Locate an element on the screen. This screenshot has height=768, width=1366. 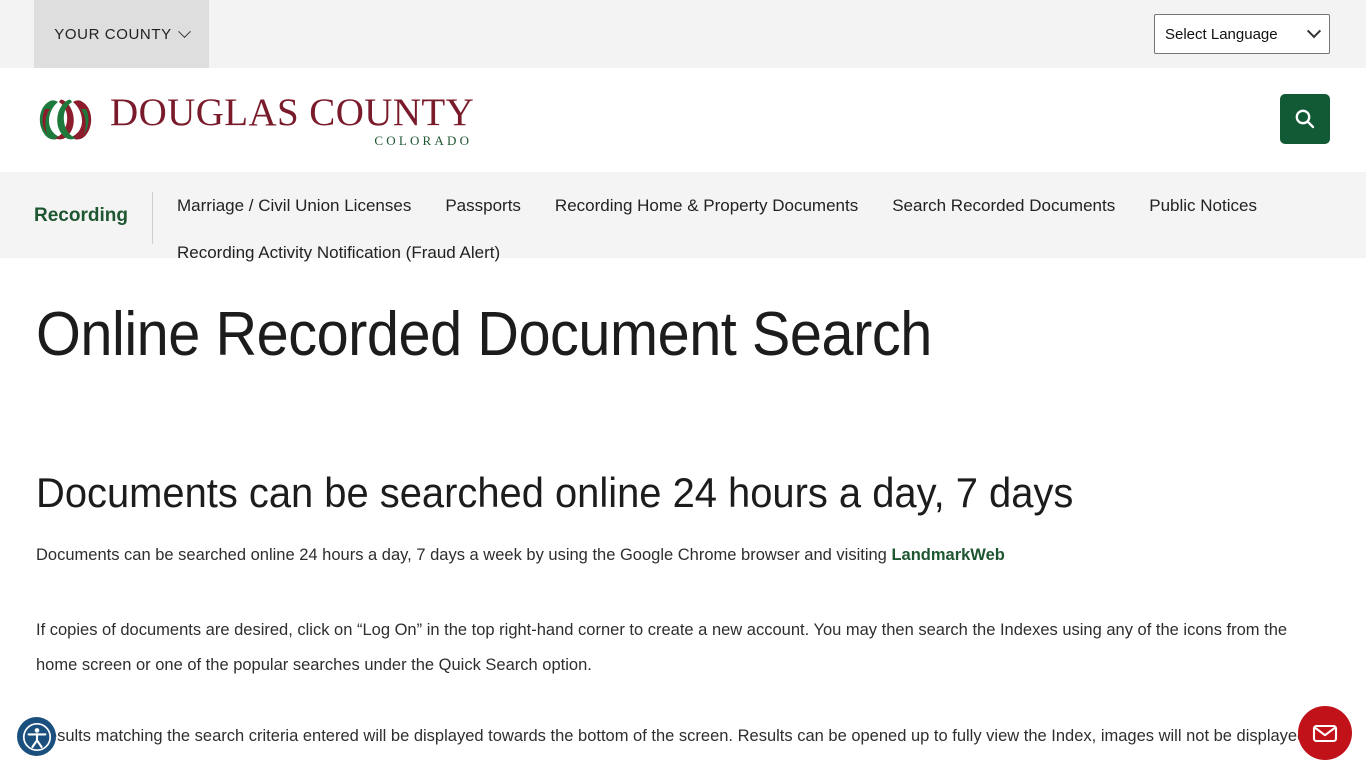
page-title: Online Recorded Document Search is located at coordinates (484, 334).